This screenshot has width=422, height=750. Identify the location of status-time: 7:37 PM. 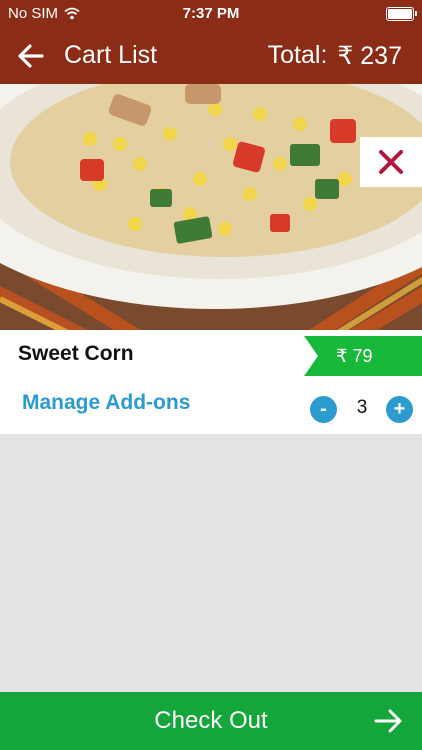
(211, 13).